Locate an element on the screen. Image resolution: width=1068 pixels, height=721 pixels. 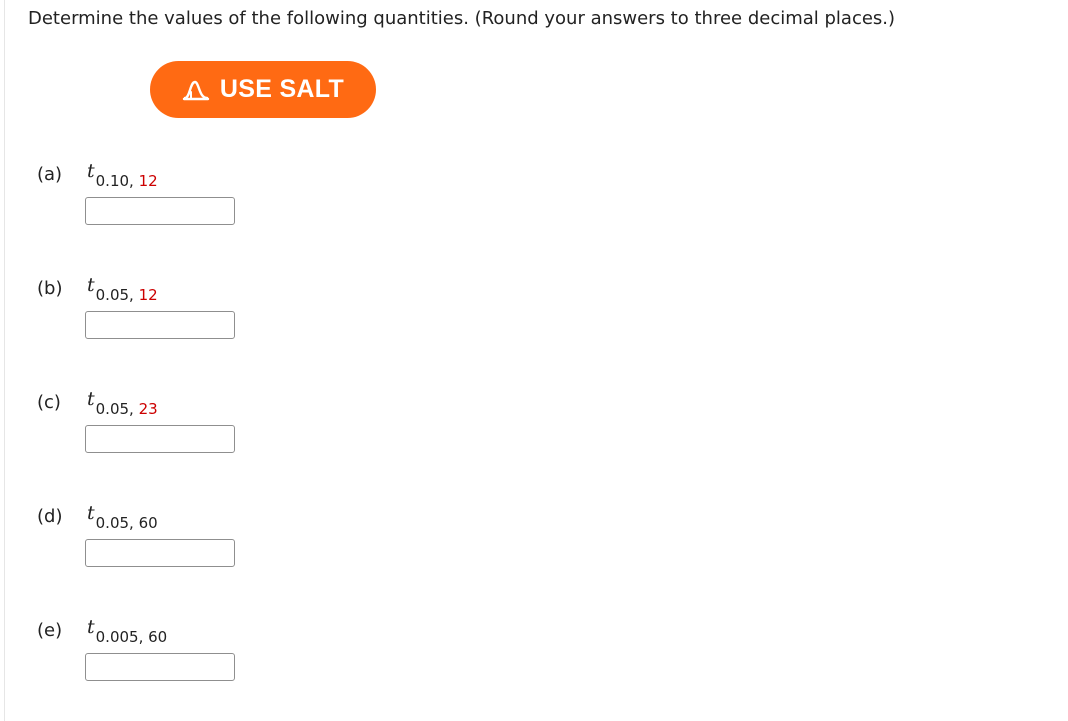
part-letter: (e) is located at coordinates (50, 630).